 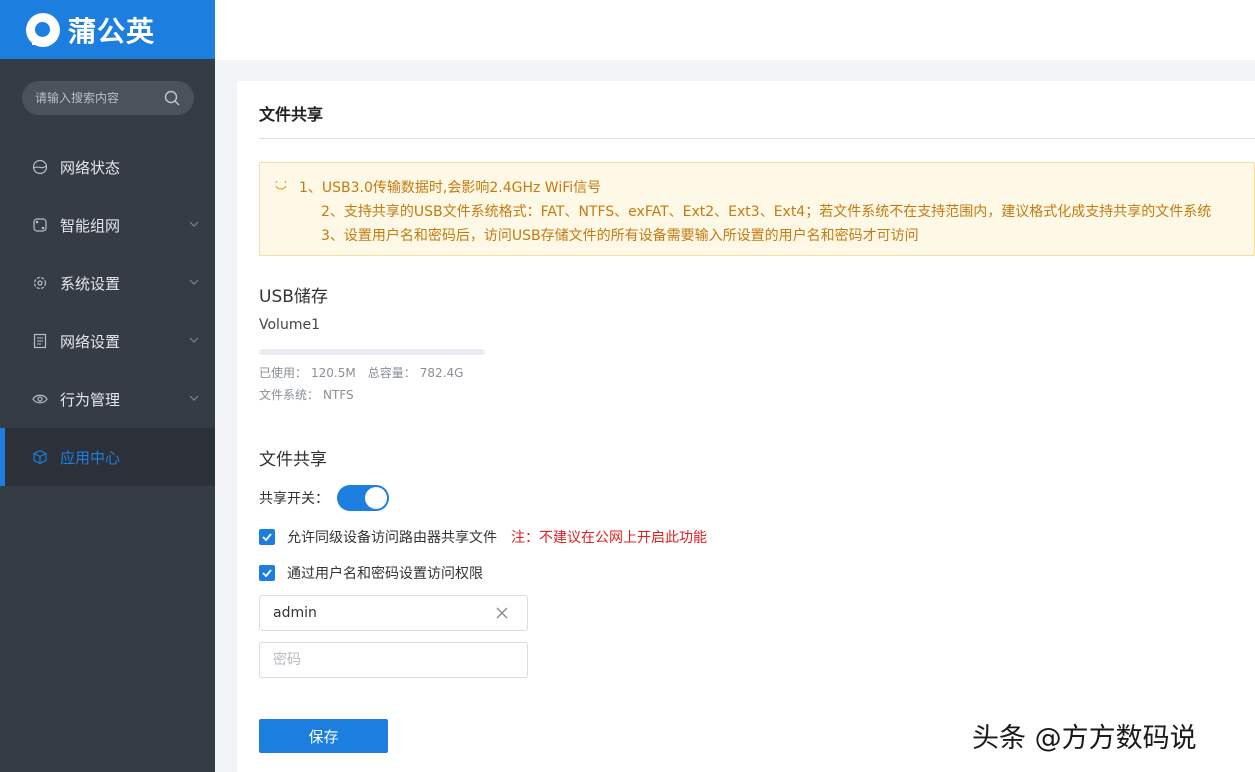 What do you see at coordinates (502, 613) in the screenshot?
I see `close-icon` at bounding box center [502, 613].